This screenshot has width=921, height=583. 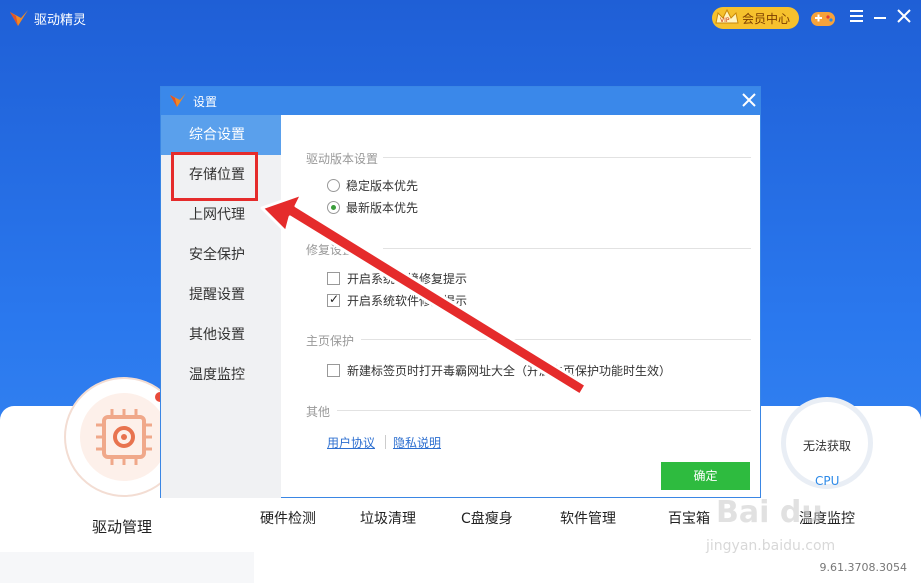 I want to click on ok-button: 确定, so click(x=705, y=476).